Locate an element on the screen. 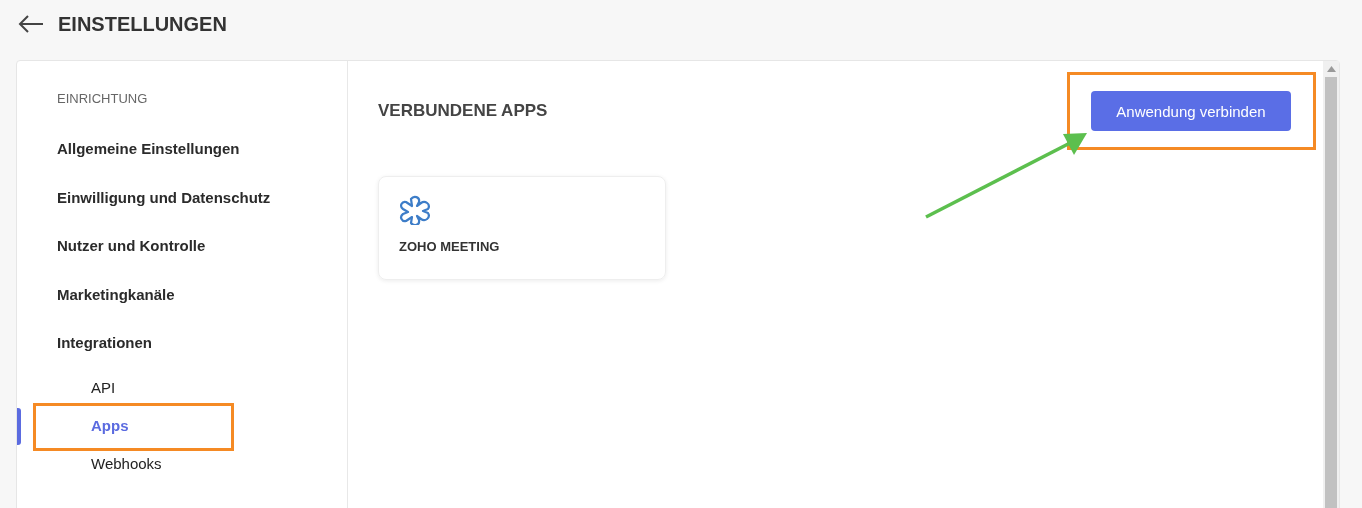 This screenshot has width=1362, height=508. scroll-thumb is located at coordinates (1331, 292).